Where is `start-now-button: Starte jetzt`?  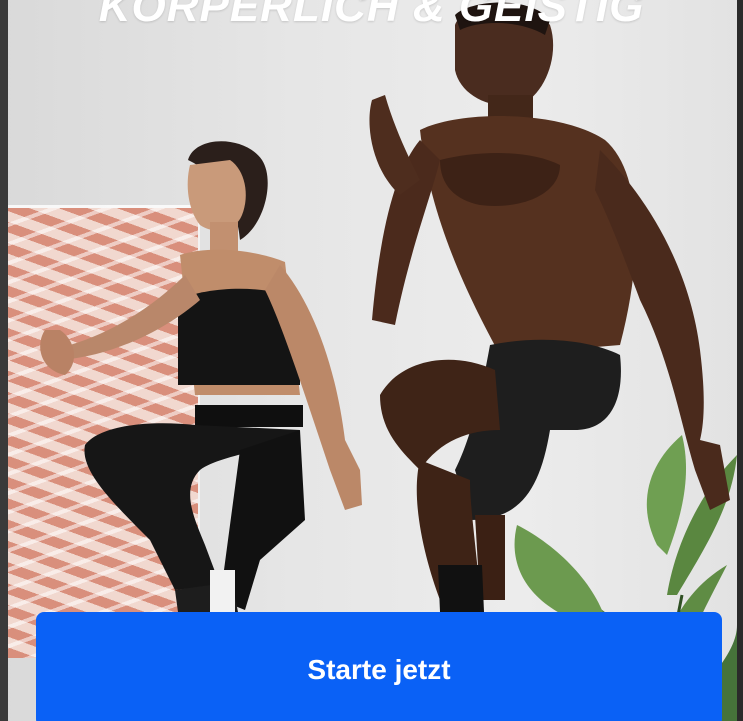 start-now-button: Starte jetzt is located at coordinates (379, 666).